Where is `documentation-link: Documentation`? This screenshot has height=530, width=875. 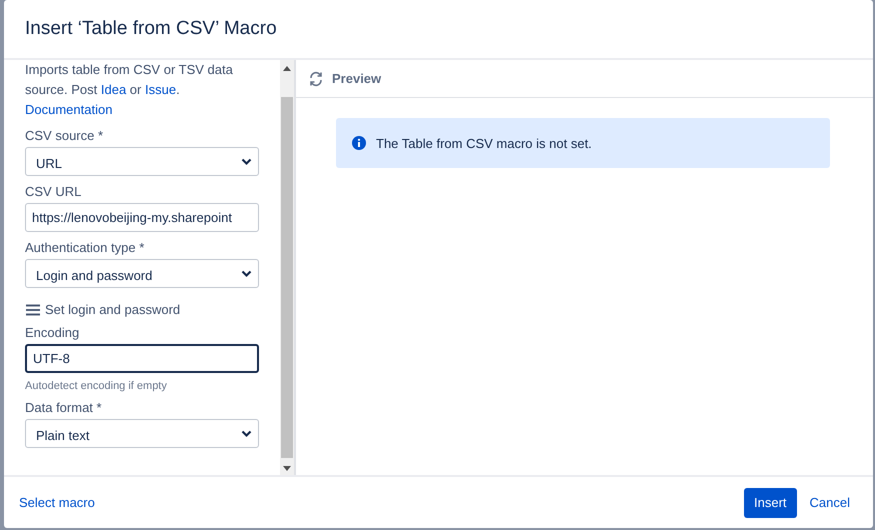
documentation-link: Documentation is located at coordinates (68, 109).